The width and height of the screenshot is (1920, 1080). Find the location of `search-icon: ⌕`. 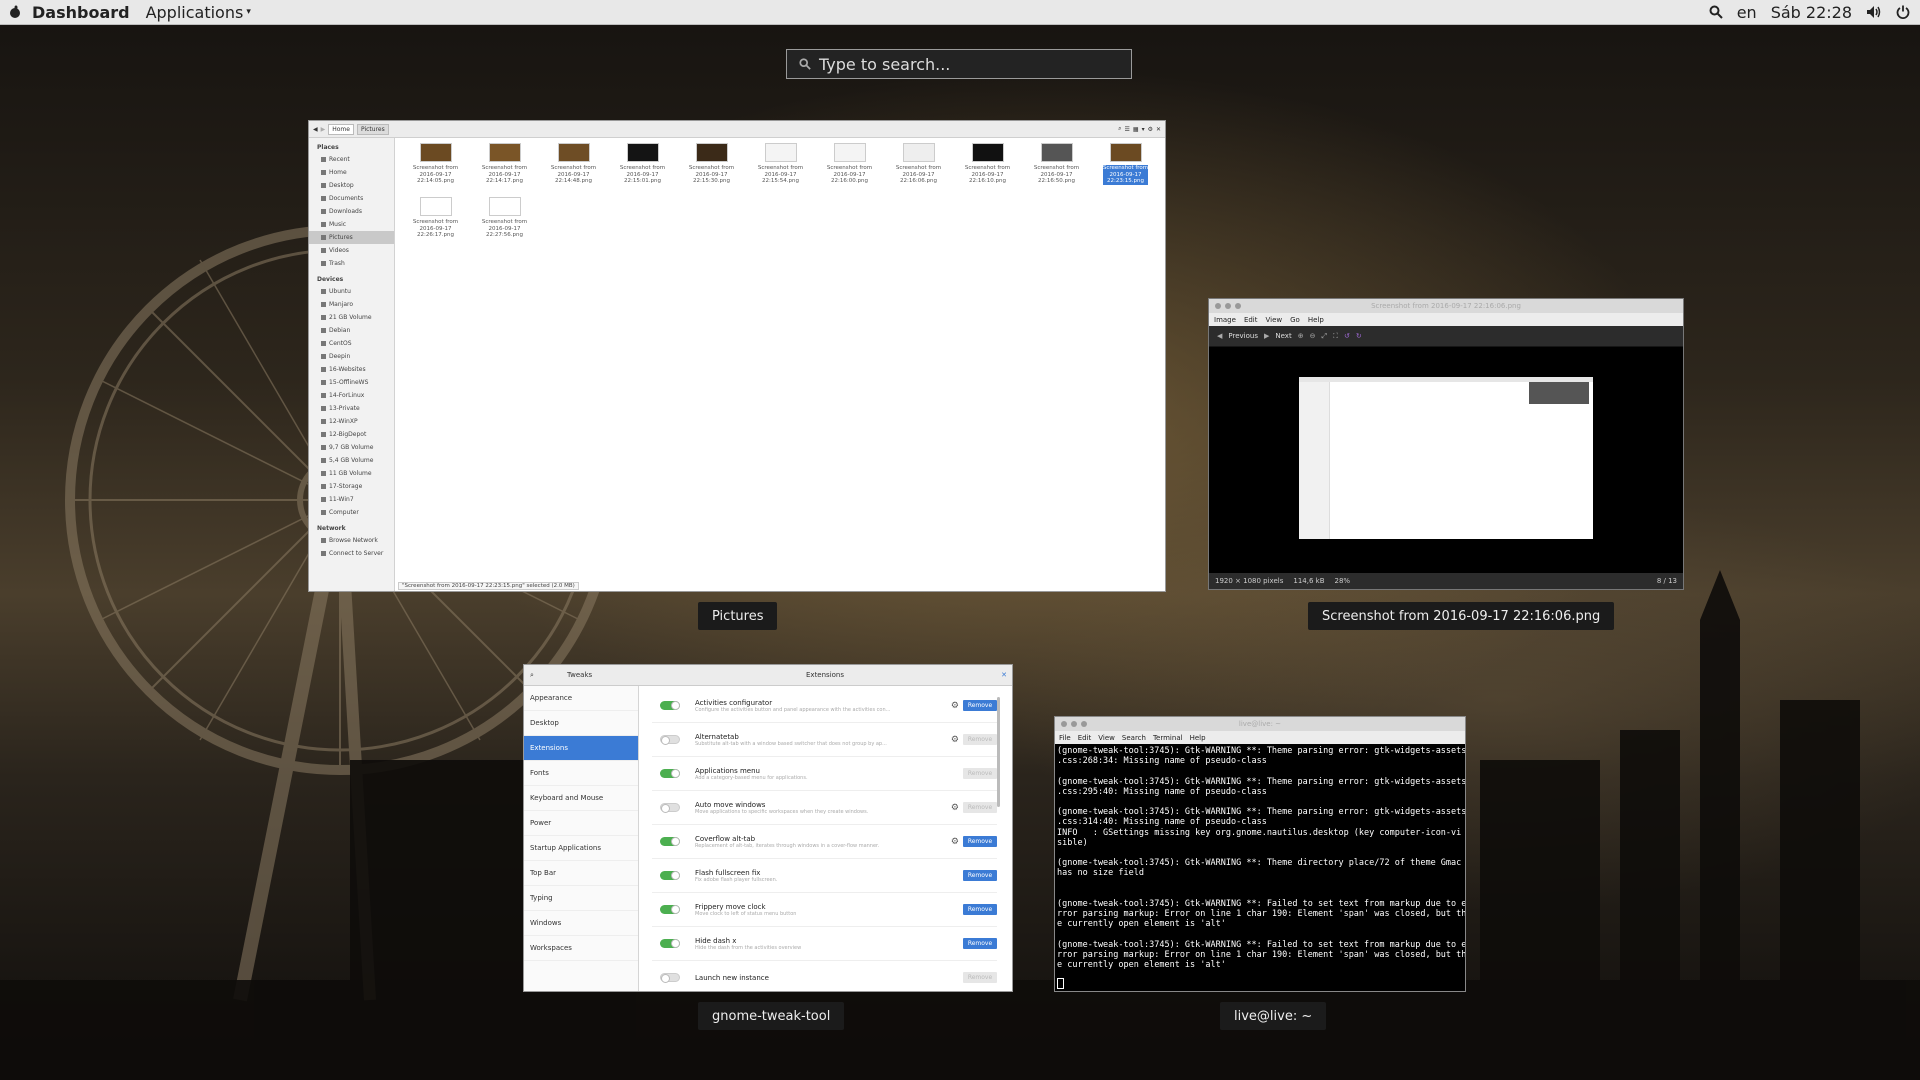

search-icon: ⌕ is located at coordinates (532, 675).